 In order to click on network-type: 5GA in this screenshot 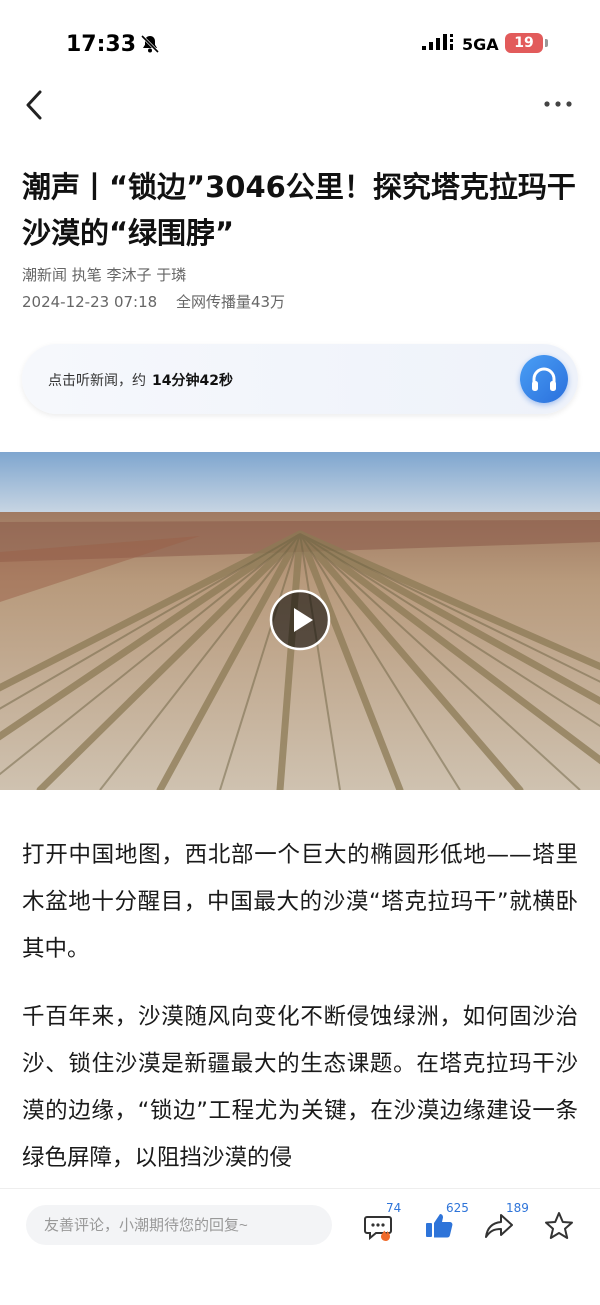, I will do `click(480, 44)`.